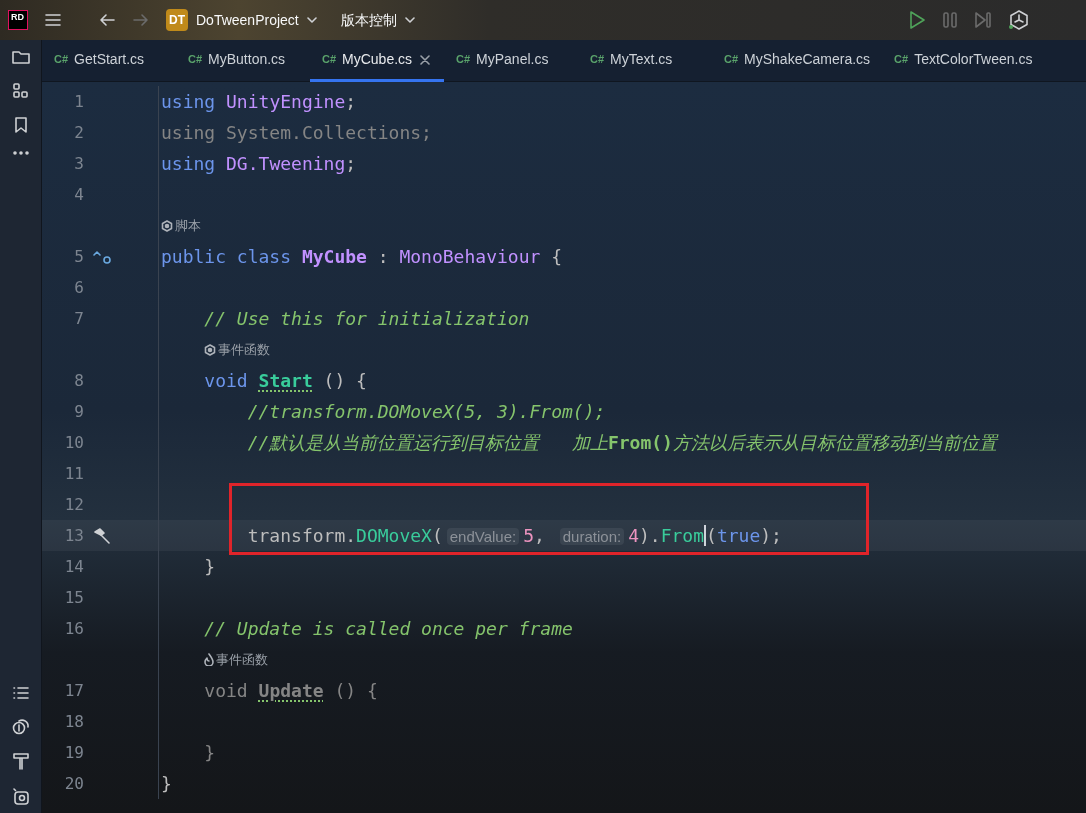 This screenshot has height=813, width=1086. Describe the element at coordinates (296, 133) in the screenshot. I see `code-line: using System.Collections;` at that location.